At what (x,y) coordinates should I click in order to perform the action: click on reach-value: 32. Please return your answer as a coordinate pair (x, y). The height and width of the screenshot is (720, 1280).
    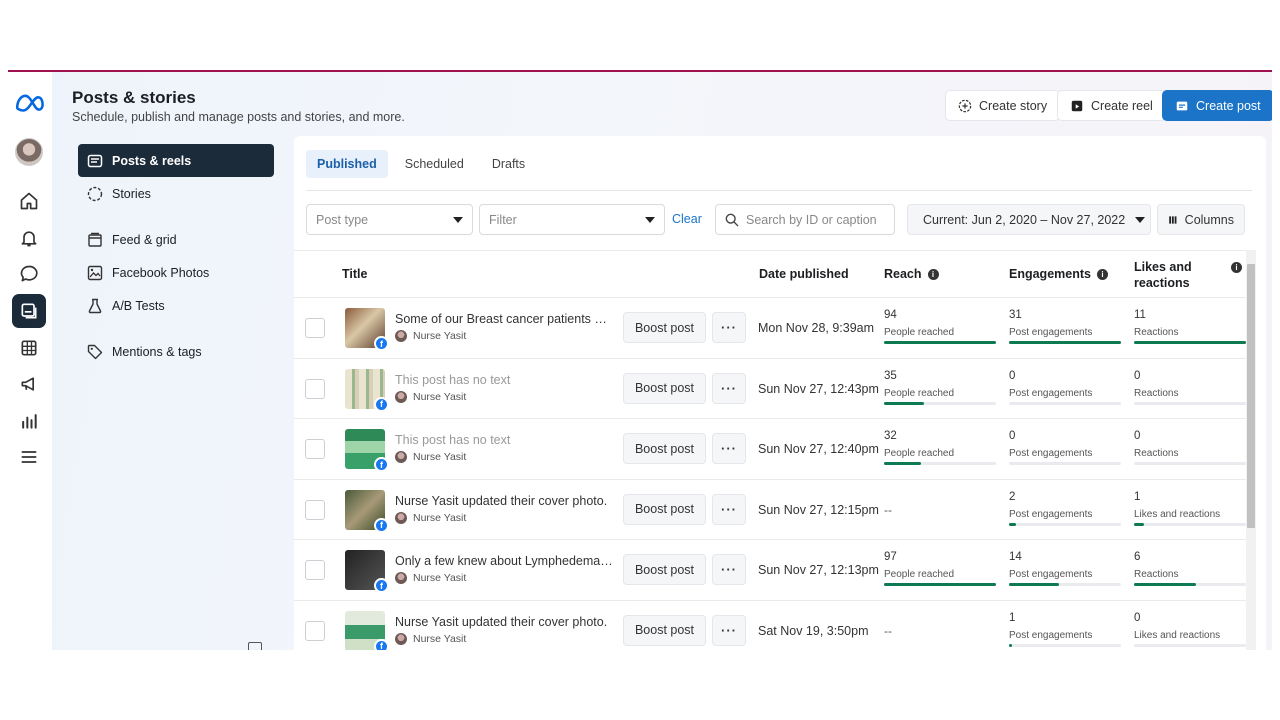
    Looking at the image, I should click on (890, 436).